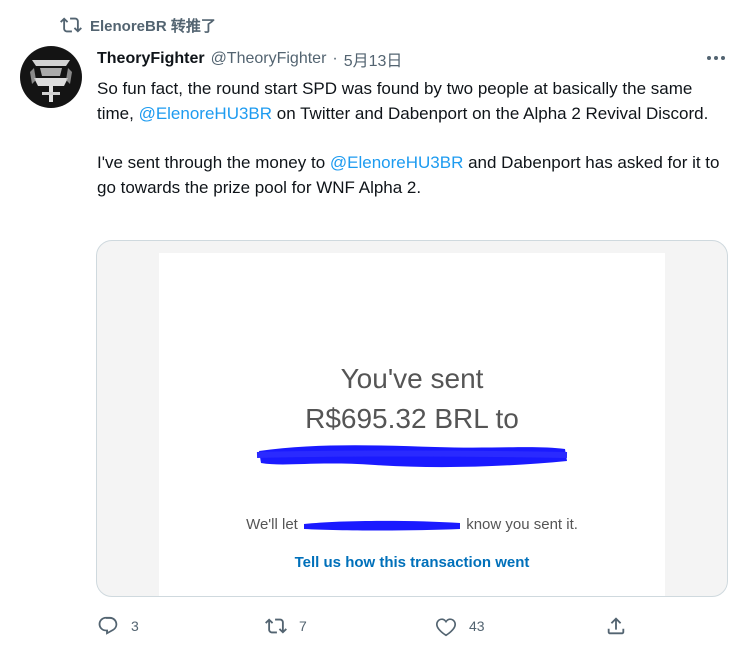 Image resolution: width=750 pixels, height=654 pixels. I want to click on avatar, so click(51, 77).